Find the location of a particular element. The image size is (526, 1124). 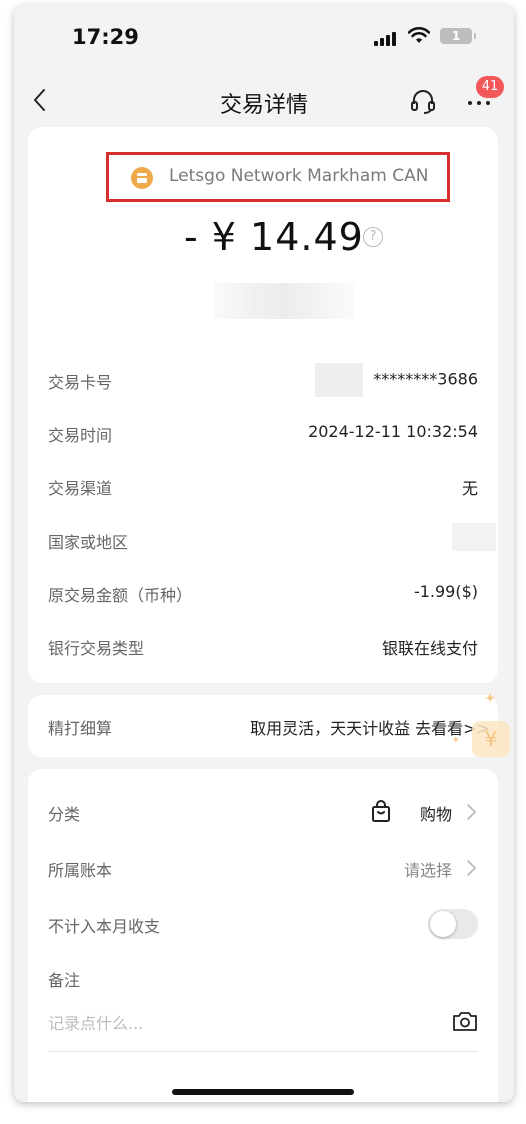

status-time: 17:29 is located at coordinates (105, 37).